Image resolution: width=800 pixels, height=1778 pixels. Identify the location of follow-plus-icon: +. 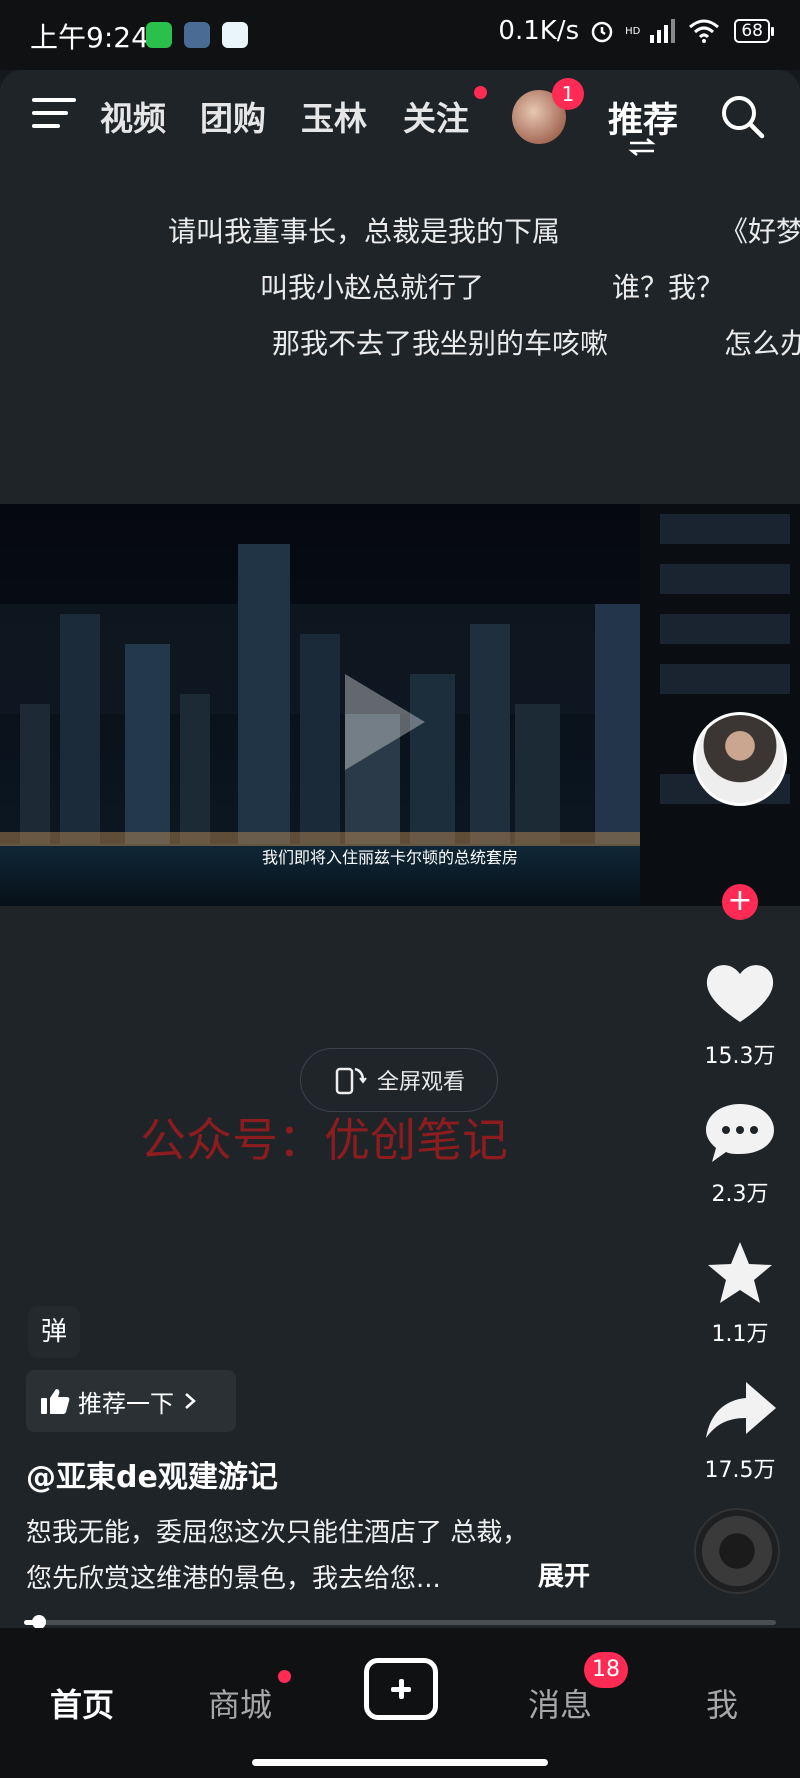
(740, 902).